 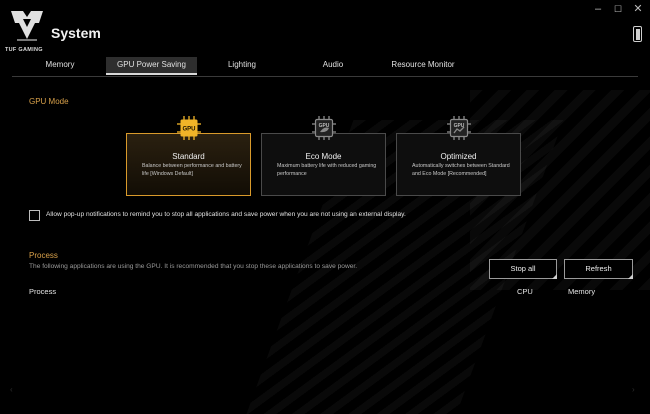 I want to click on gpu-mode-heading: GPU Mode, so click(x=49, y=101).